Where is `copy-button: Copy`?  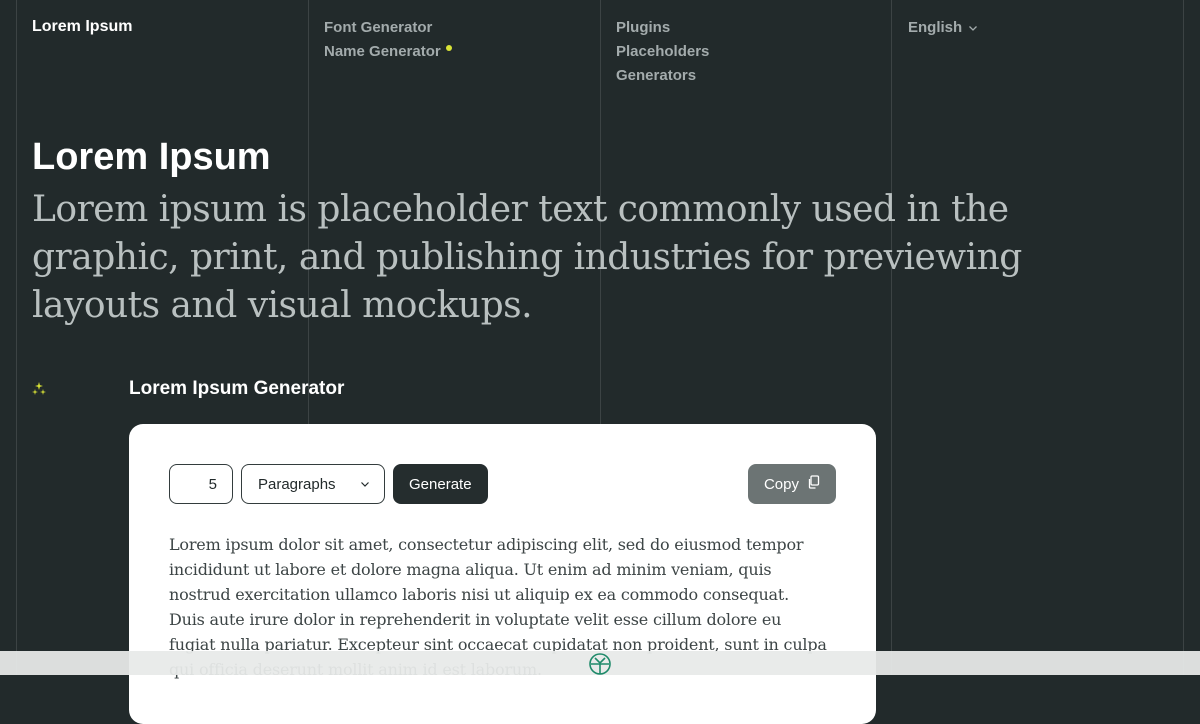
copy-button: Copy is located at coordinates (791, 484).